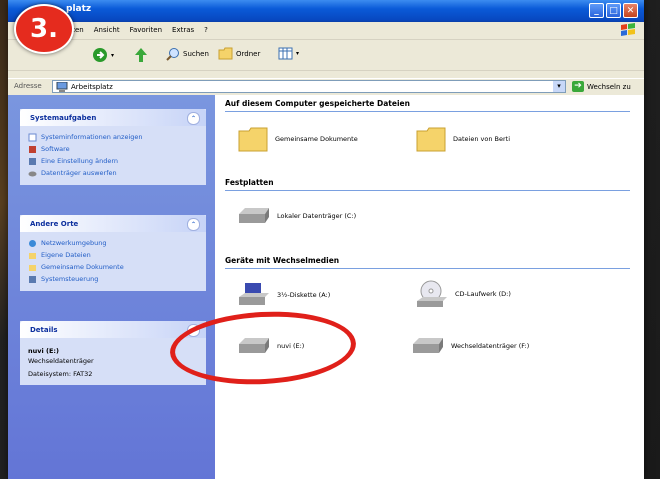 The height and width of the screenshot is (479, 660). I want to click on forward-button: ▾, so click(103, 55).